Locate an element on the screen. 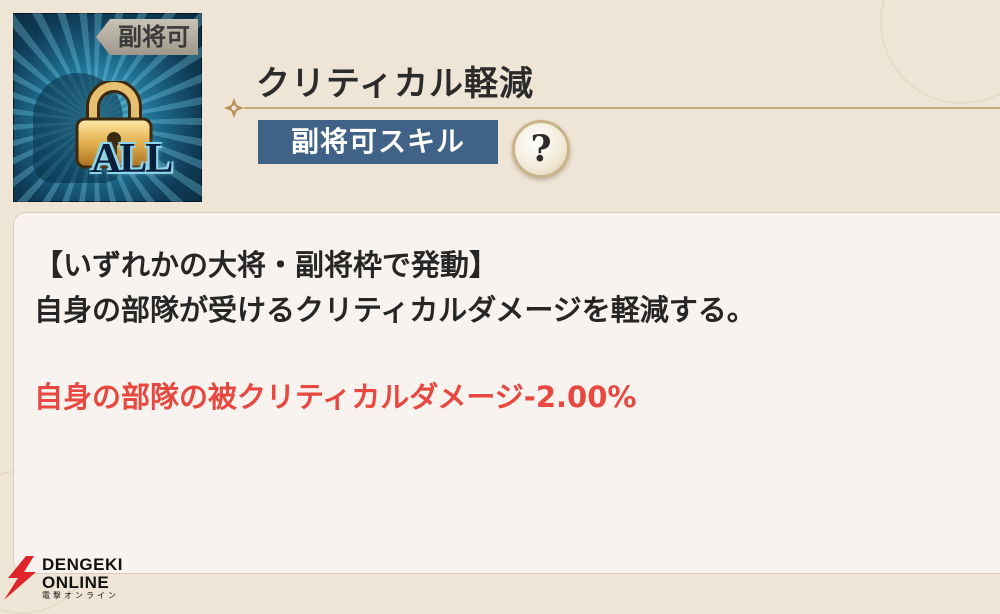 The image size is (1000, 614). help-button: ? is located at coordinates (541, 149).